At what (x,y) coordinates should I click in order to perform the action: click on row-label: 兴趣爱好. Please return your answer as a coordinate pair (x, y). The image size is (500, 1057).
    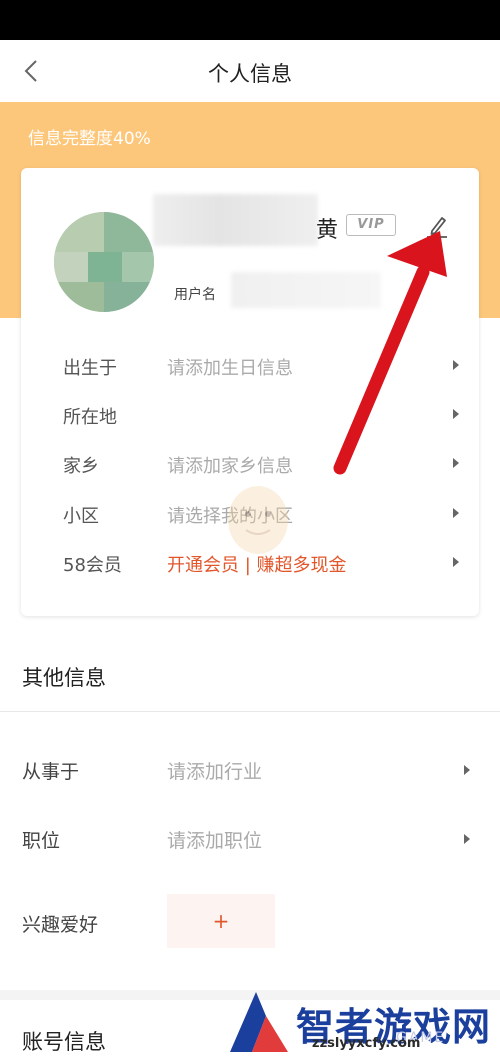
    Looking at the image, I should click on (60, 925).